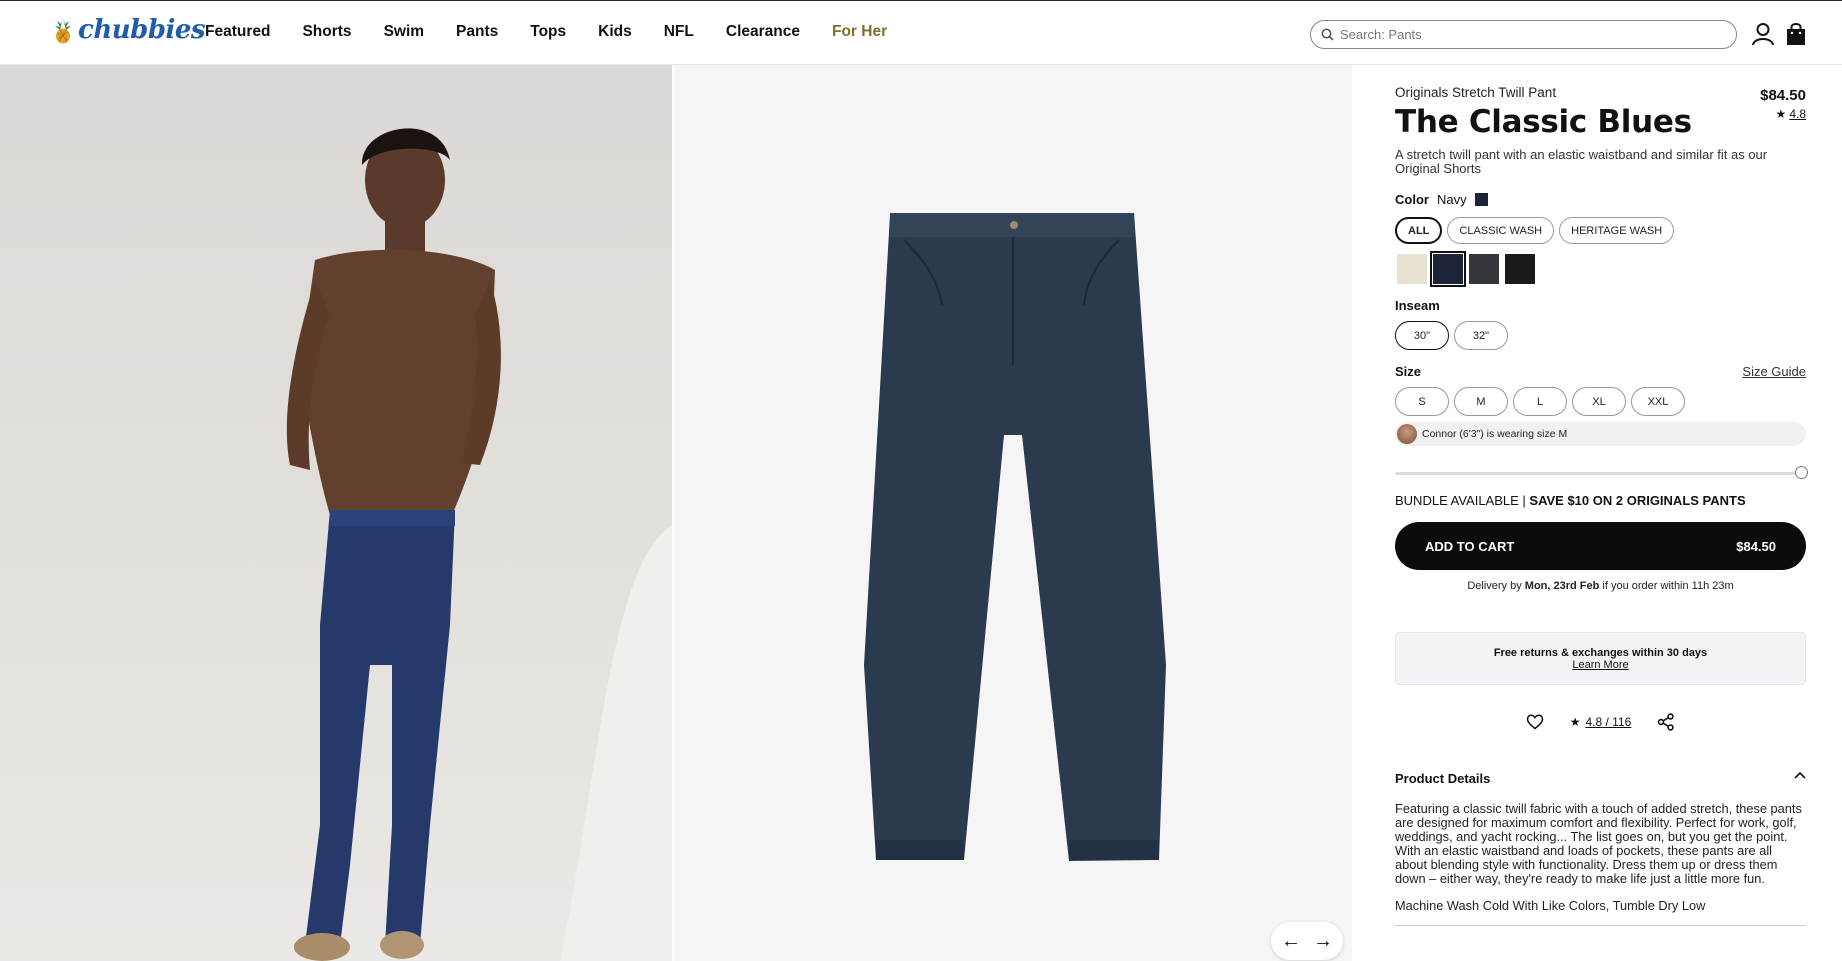 This screenshot has width=1842, height=961. What do you see at coordinates (1600, 434) in the screenshot?
I see `fit-note: Connor (6'3") is wearing size M` at bounding box center [1600, 434].